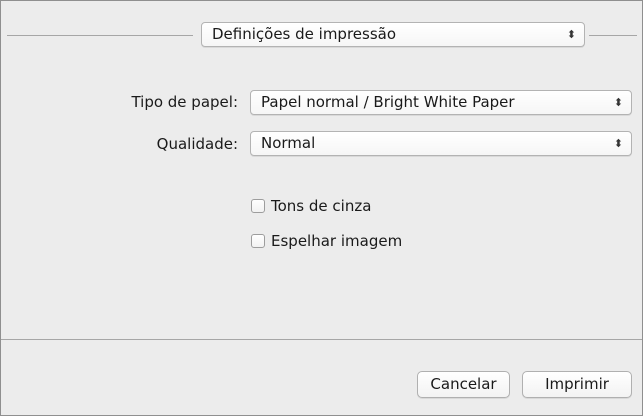 Image resolution: width=643 pixels, height=416 pixels. I want to click on grayscale-option: Tons de cinza, so click(351, 206).